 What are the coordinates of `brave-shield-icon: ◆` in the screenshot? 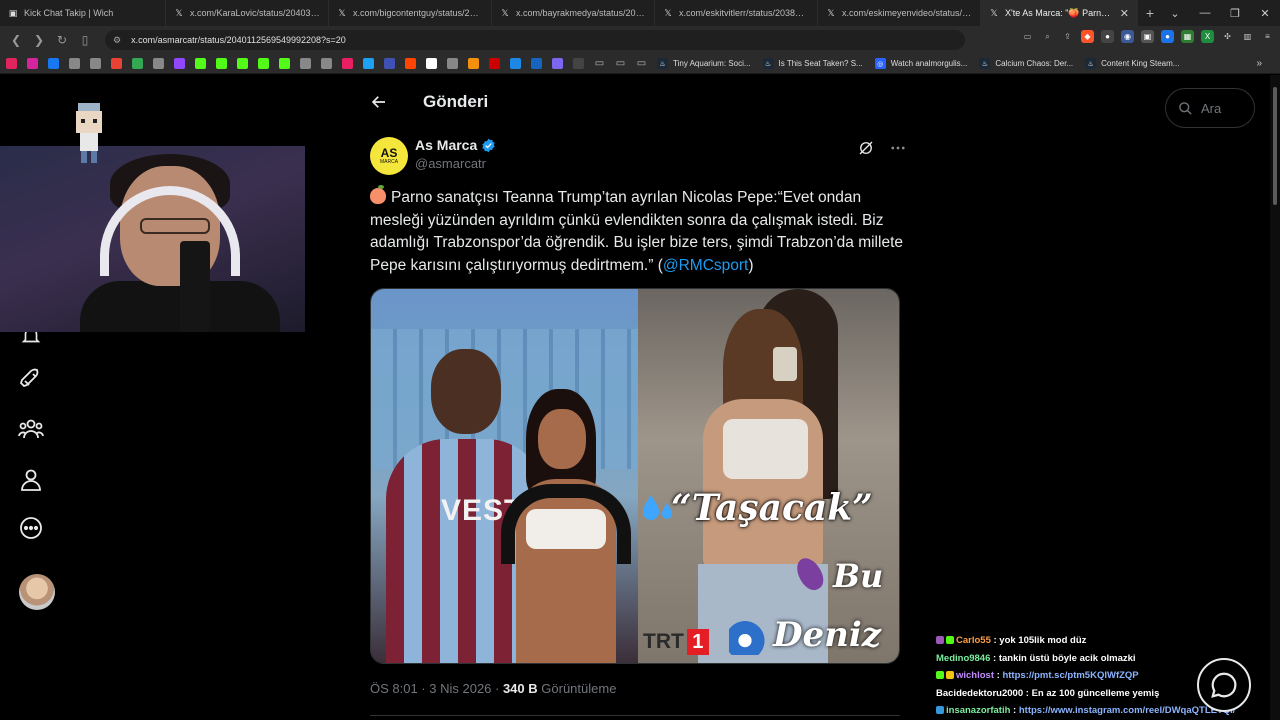 It's located at (1087, 36).